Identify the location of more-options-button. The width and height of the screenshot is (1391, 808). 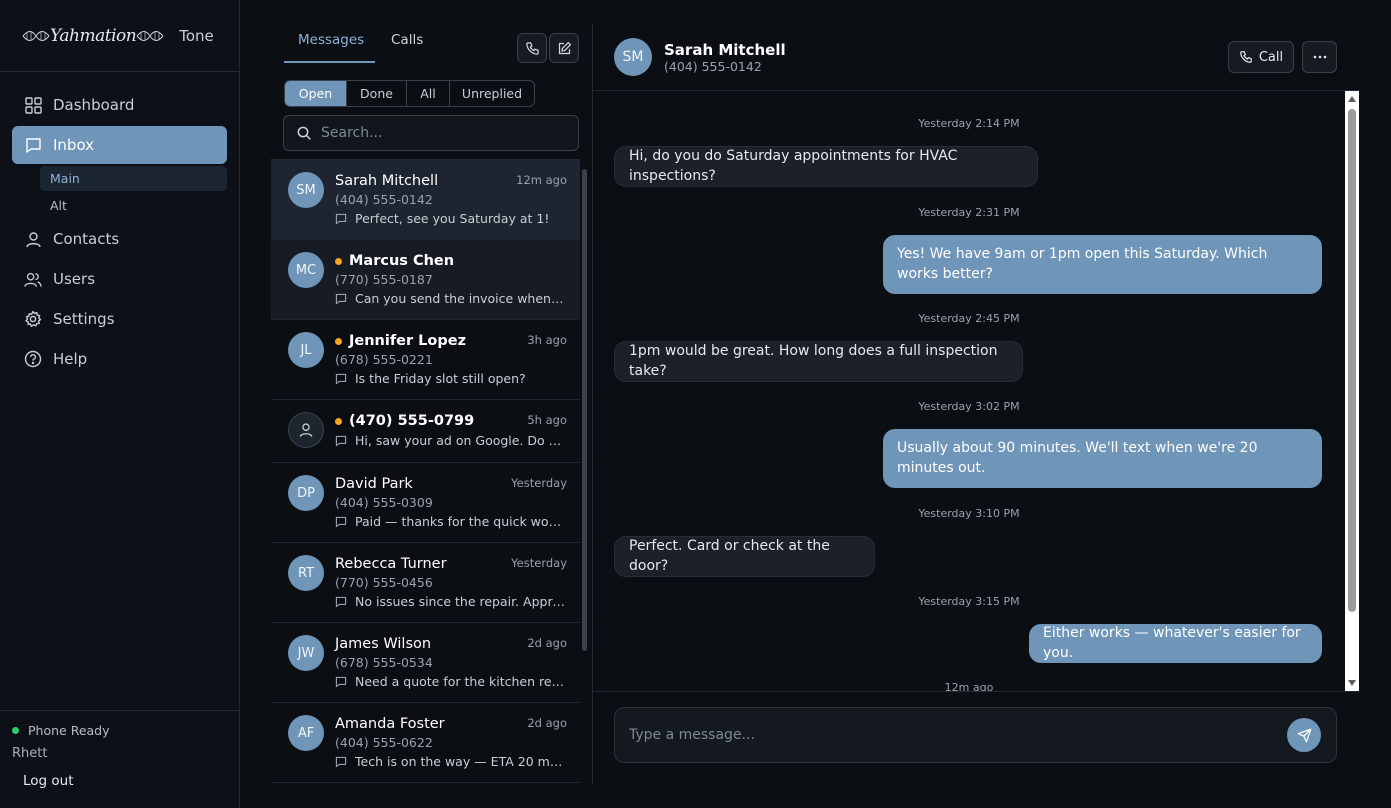
(1319, 57).